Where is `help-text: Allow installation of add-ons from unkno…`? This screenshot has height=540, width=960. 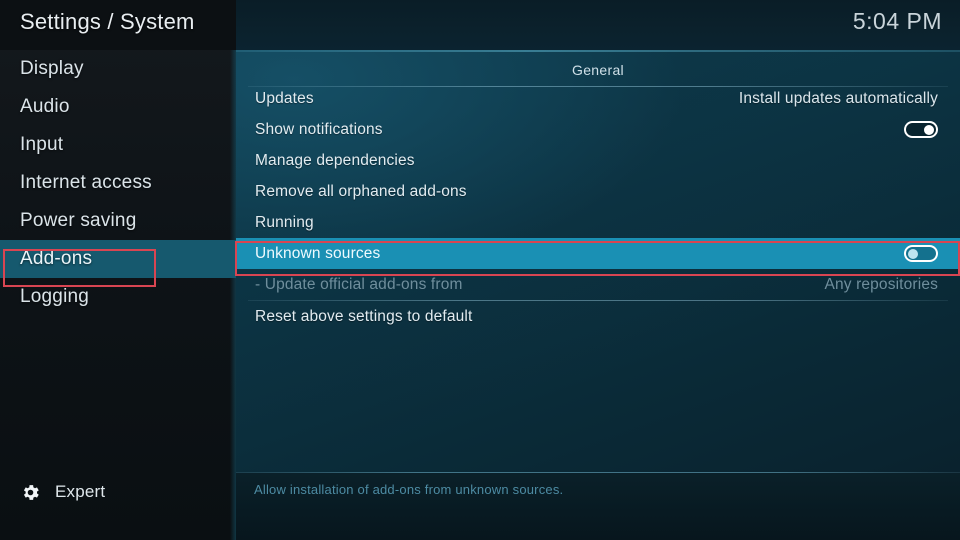 help-text: Allow installation of add-ons from unkno… is located at coordinates (409, 489).